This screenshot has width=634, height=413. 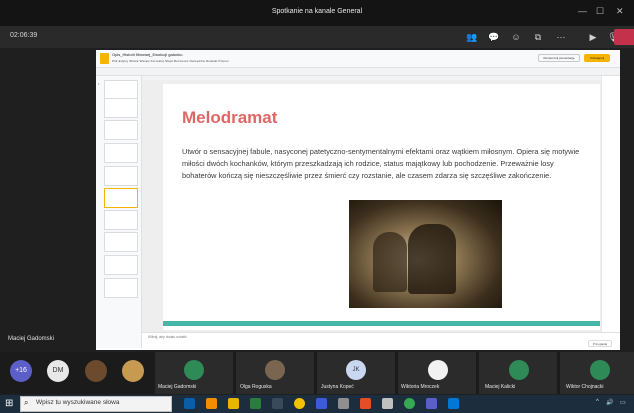 I want to click on reactions-icon: ☺, so click(x=516, y=37).